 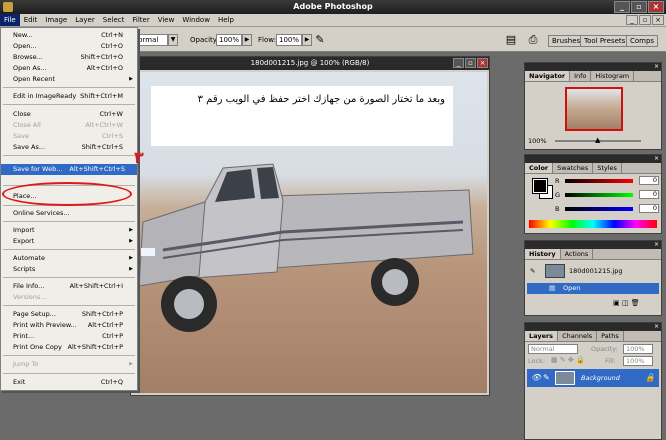 What do you see at coordinates (69, 230) in the screenshot?
I see `menu-item-import: Import ▶` at bounding box center [69, 230].